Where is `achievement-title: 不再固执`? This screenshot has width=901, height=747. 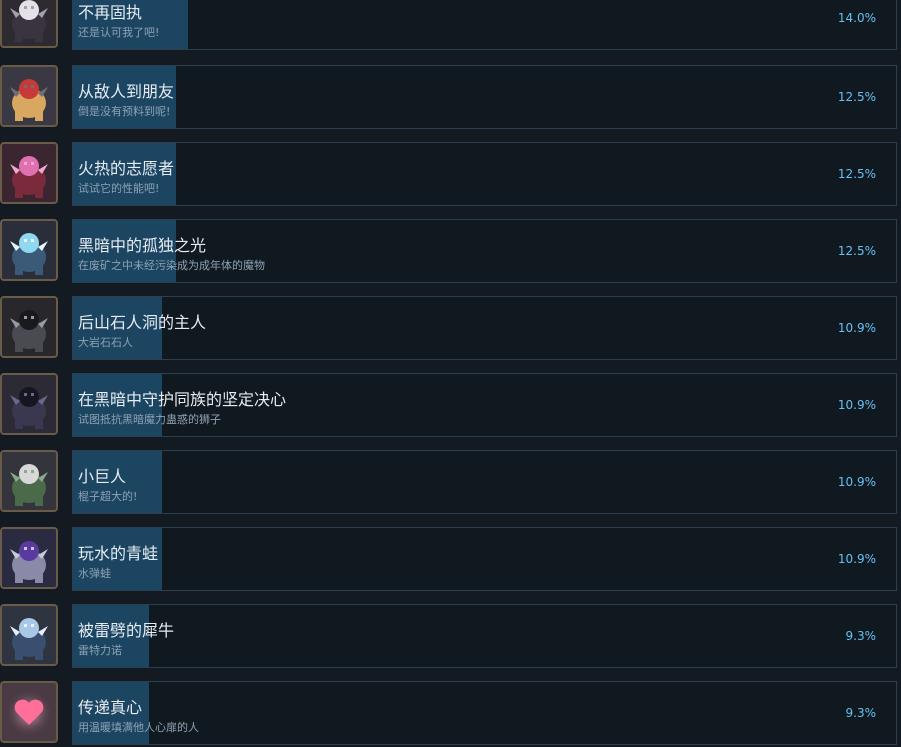
achievement-title: 不再固执 is located at coordinates (110, 12).